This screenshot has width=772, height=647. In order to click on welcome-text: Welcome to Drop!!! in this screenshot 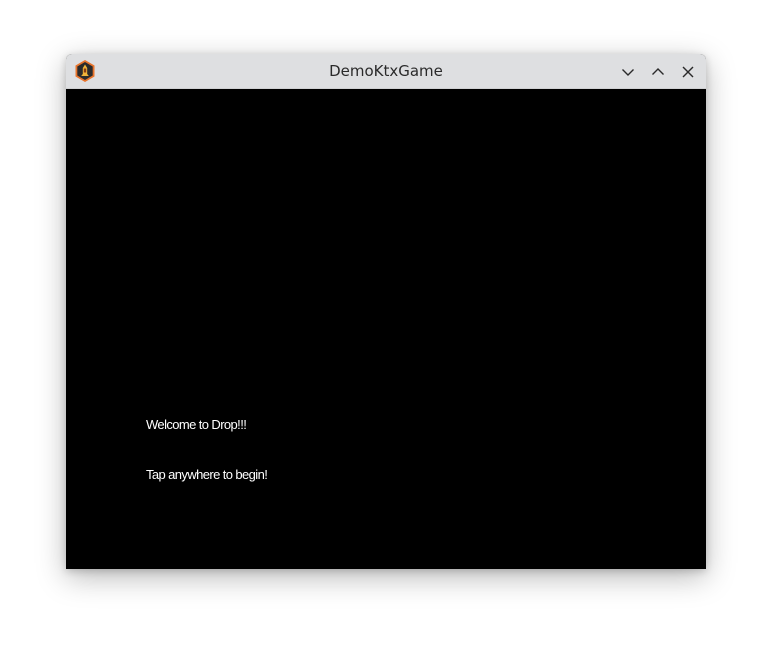, I will do `click(196, 424)`.